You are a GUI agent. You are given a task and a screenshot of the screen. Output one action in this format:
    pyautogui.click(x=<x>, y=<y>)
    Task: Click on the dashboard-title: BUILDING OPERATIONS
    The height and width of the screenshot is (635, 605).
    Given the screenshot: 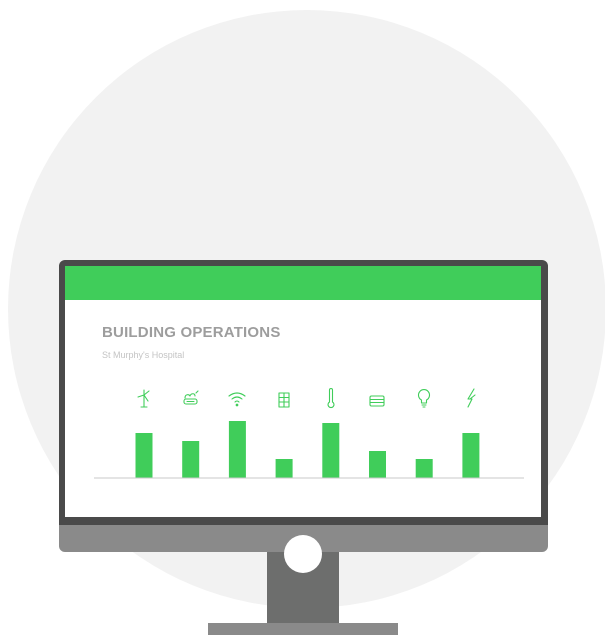 What is the action you would take?
    pyautogui.click(x=191, y=332)
    